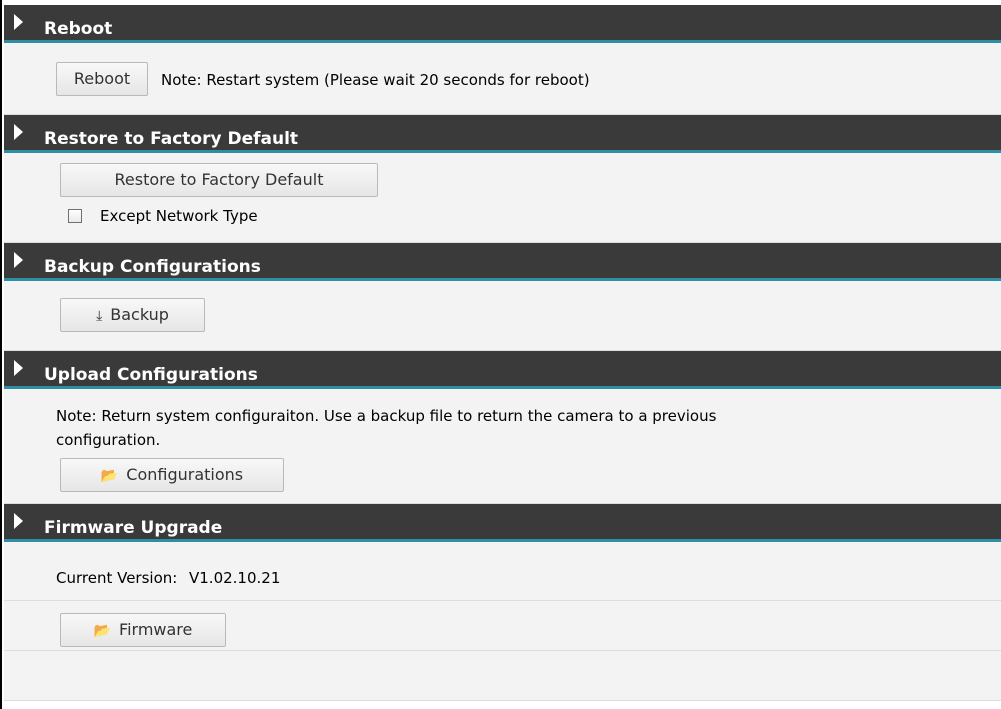 This screenshot has width=1001, height=709. I want to click on firmware-section-header: Firmware Upgrade, so click(502, 523).